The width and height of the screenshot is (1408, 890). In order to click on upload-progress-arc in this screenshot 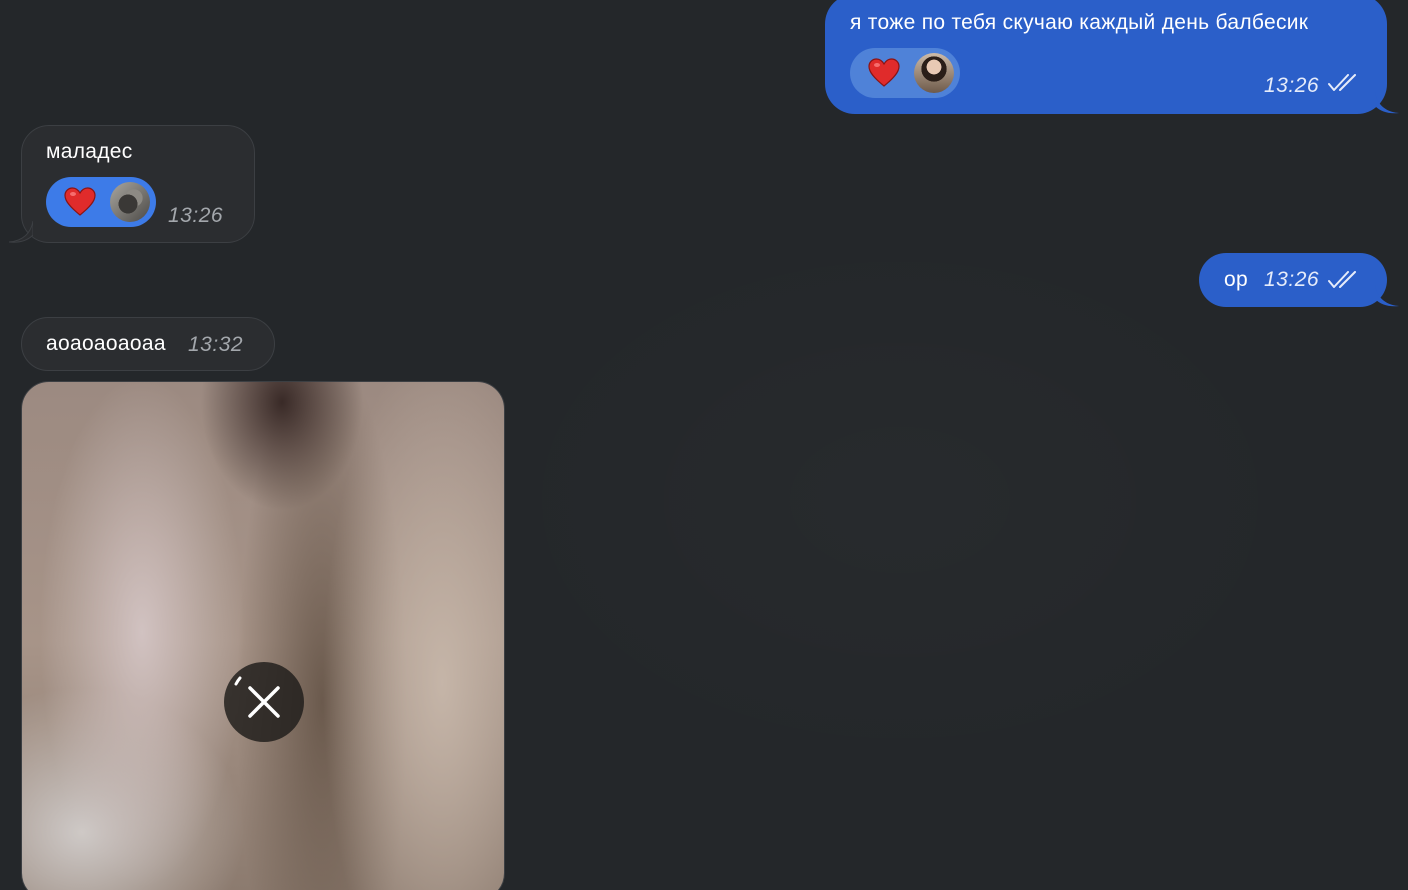, I will do `click(238, 681)`.